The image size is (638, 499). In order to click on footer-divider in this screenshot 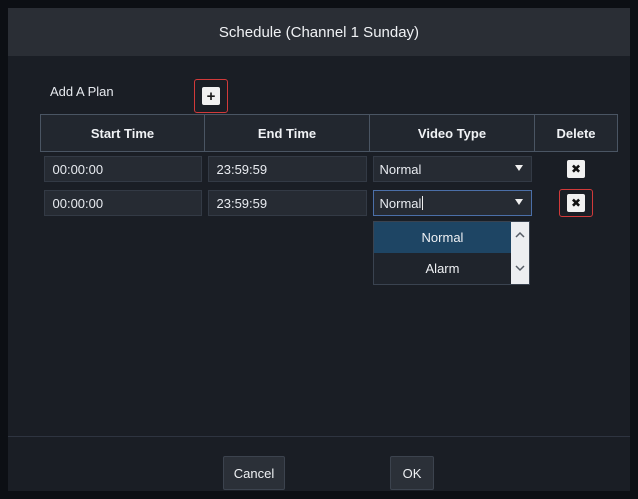, I will do `click(319, 436)`.